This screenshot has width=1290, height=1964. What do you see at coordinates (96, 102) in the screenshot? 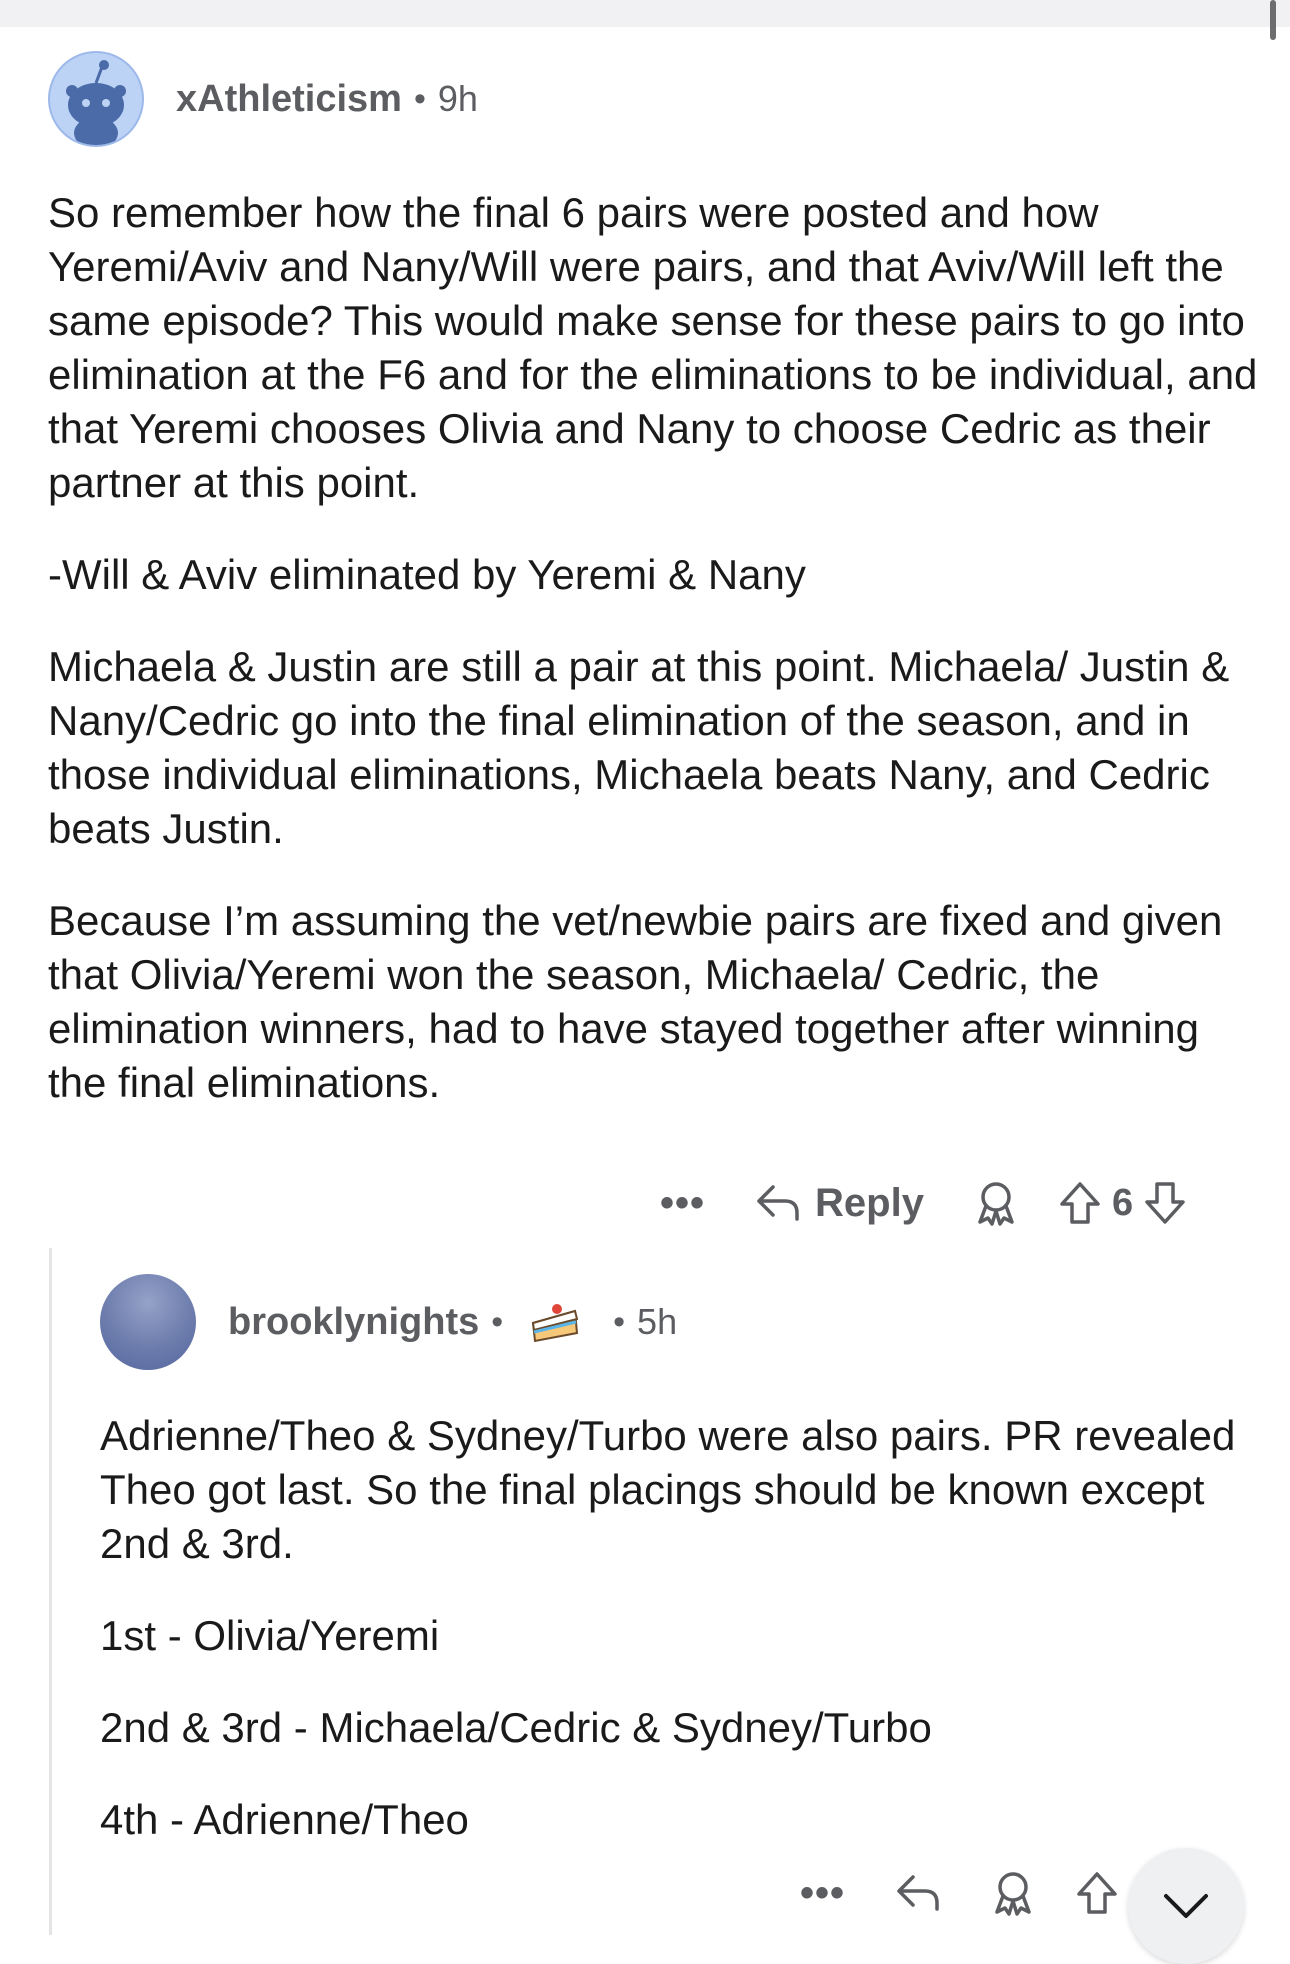
I see `snoo-avatar-icon` at bounding box center [96, 102].